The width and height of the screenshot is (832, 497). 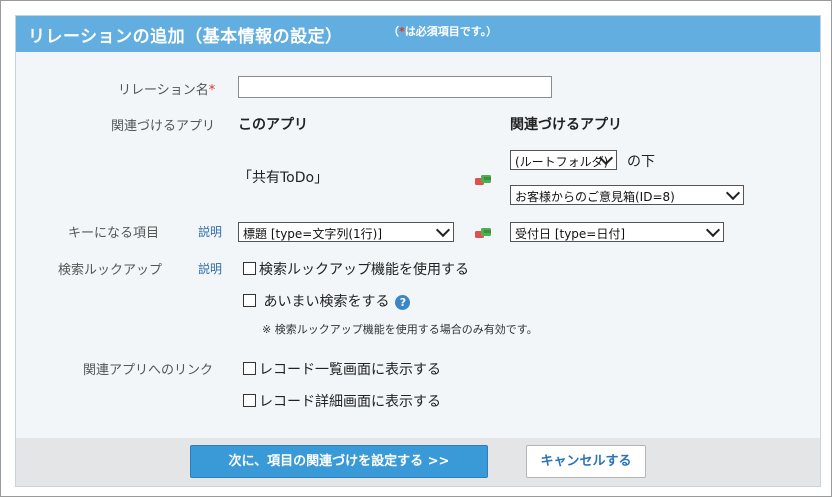 I want to click on related-field-select: 受付日 [type=日付], so click(x=617, y=232).